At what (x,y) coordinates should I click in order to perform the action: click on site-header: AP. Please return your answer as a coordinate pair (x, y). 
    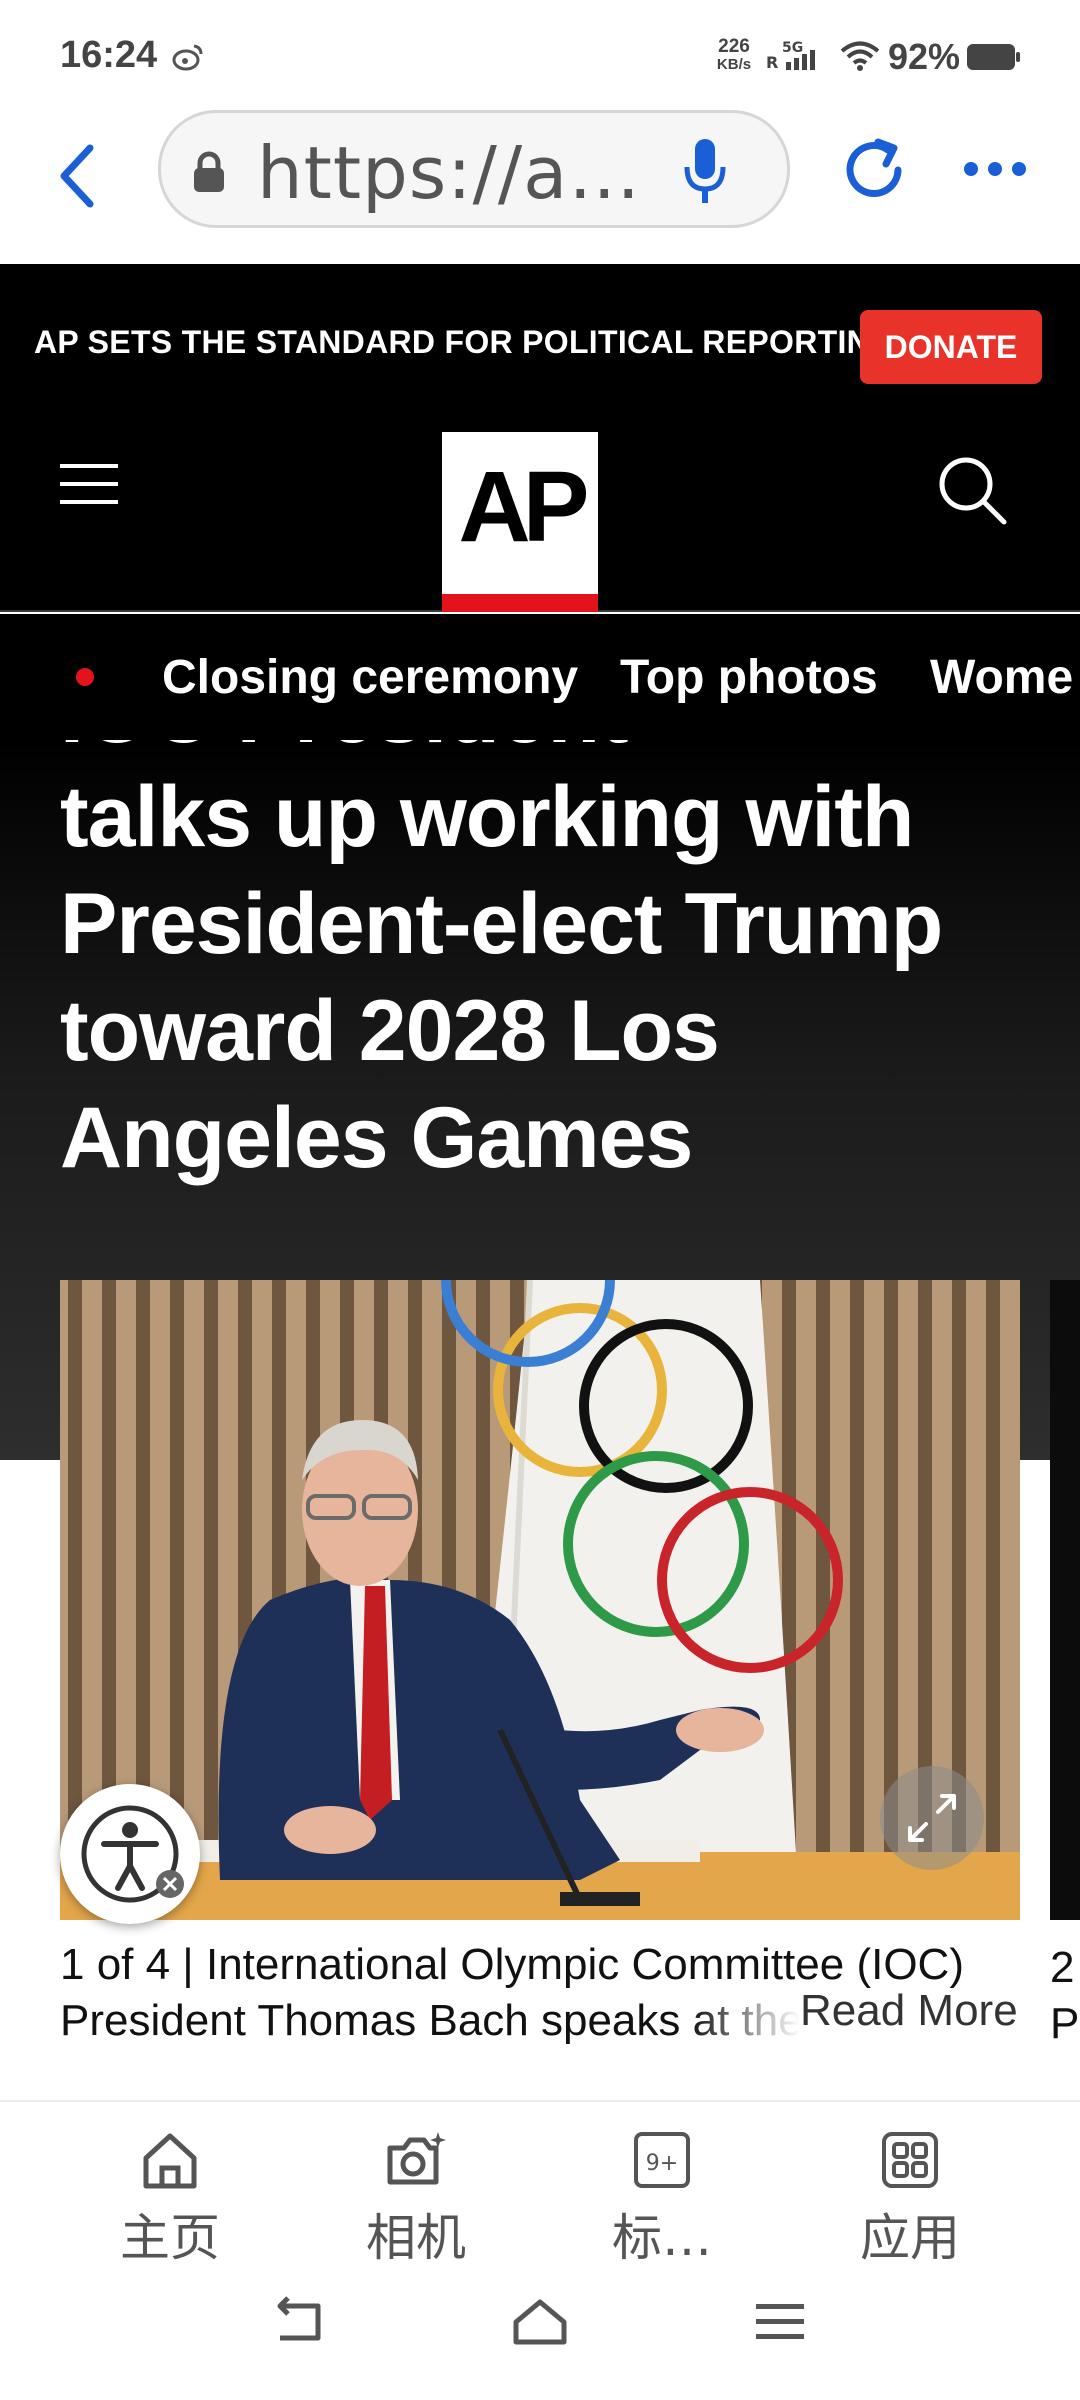
    Looking at the image, I should click on (540, 503).